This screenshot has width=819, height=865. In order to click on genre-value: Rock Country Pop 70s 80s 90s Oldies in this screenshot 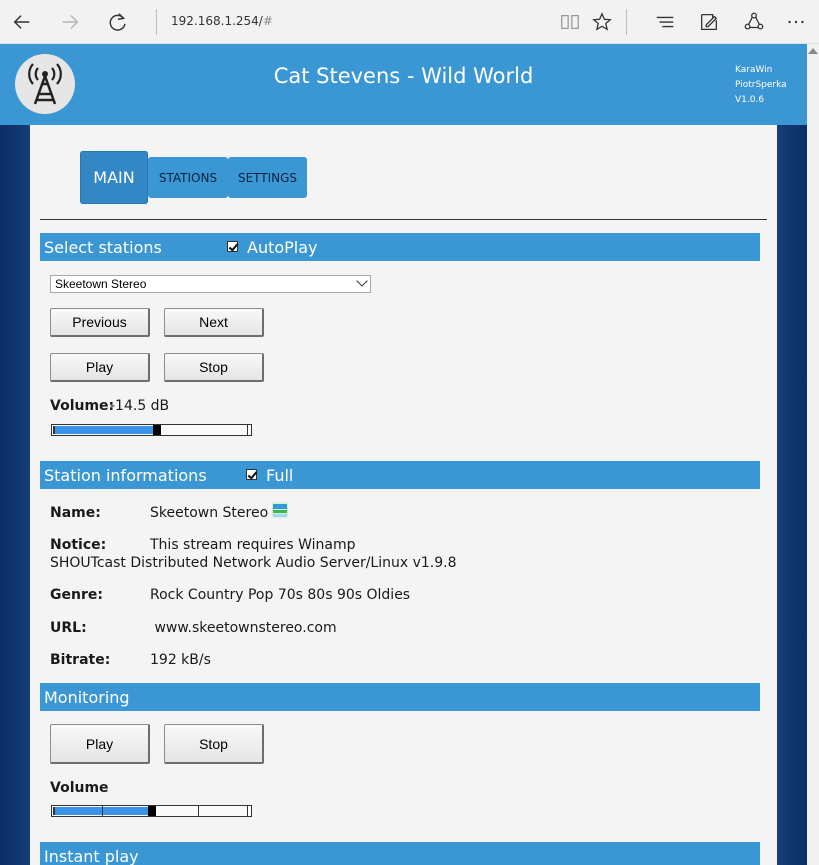, I will do `click(280, 595)`.